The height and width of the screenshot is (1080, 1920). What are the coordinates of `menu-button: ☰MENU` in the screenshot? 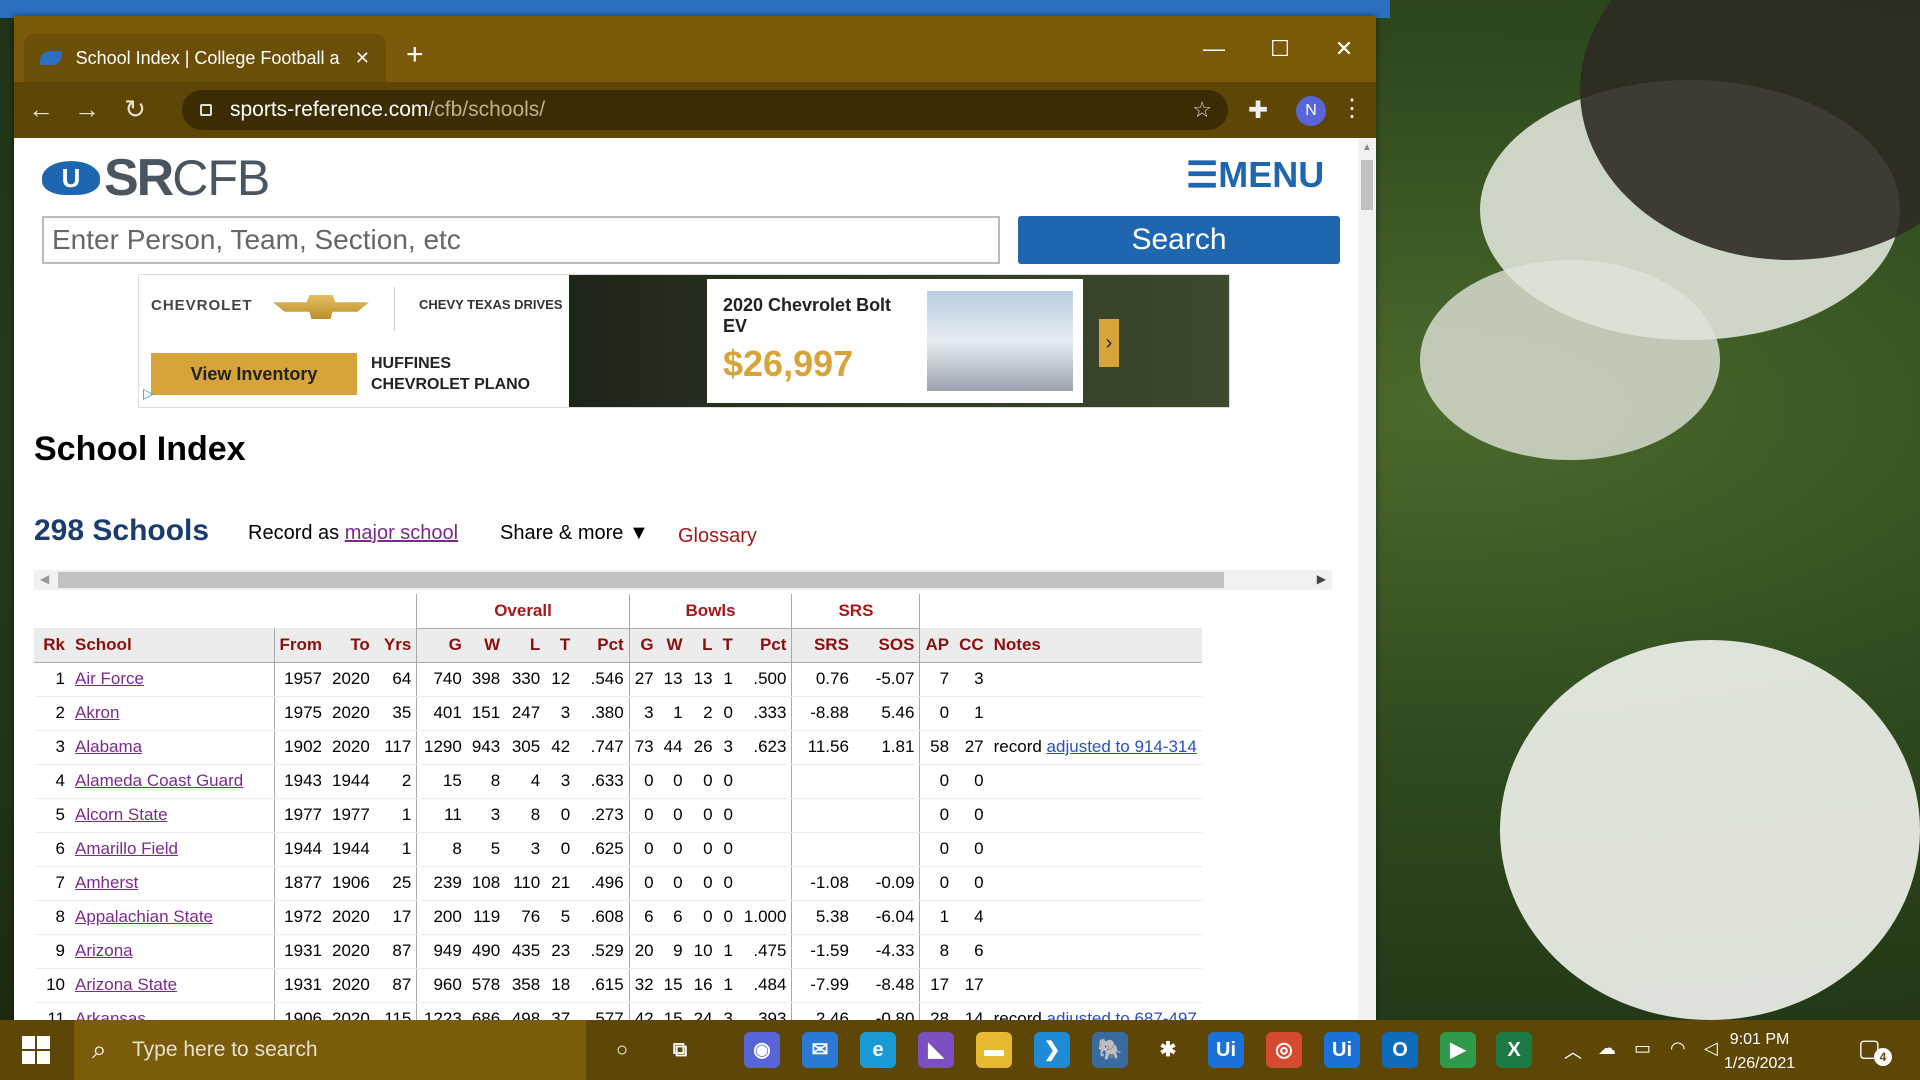 It's located at (1255, 175).